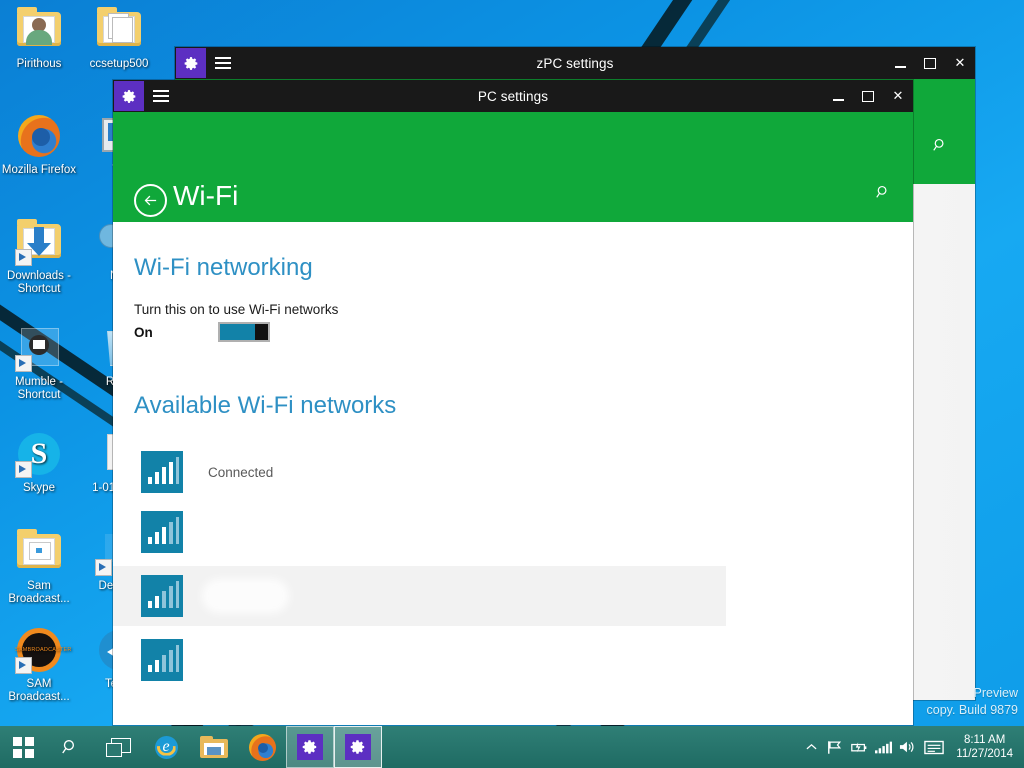 The height and width of the screenshot is (768, 1024). I want to click on wifi-network-row: Connected, so click(513, 472).